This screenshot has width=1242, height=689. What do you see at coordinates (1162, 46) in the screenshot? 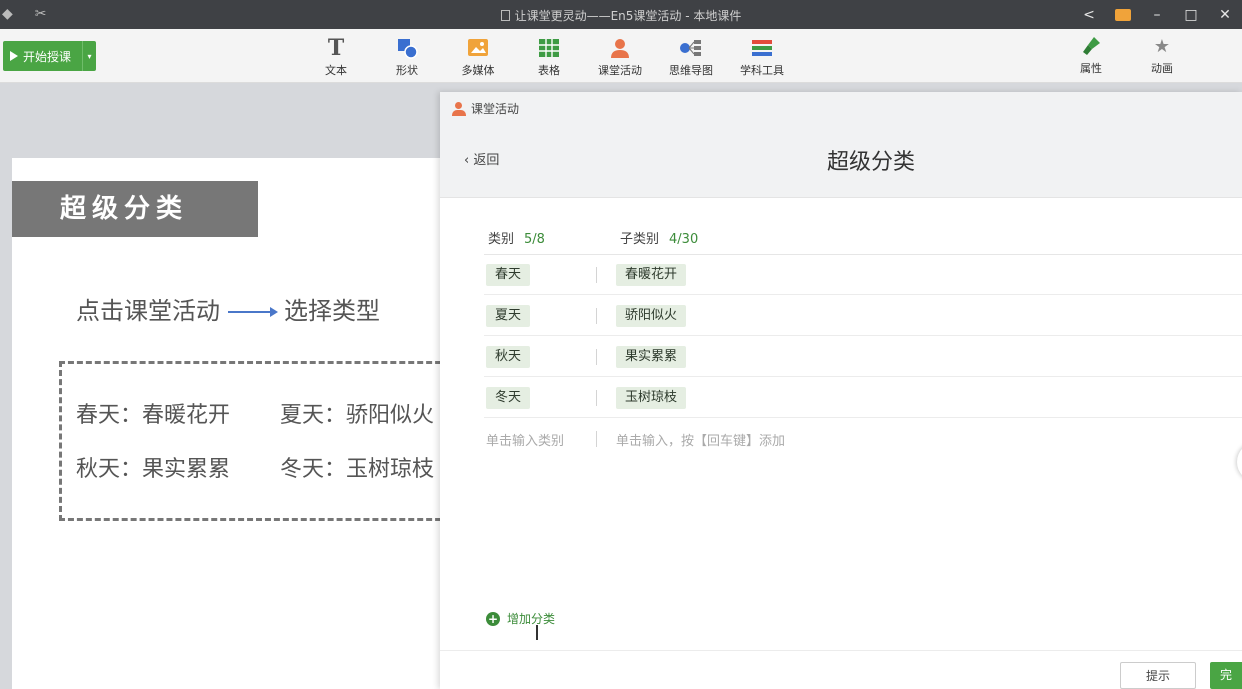
I see `stars-icon: ★` at bounding box center [1162, 46].